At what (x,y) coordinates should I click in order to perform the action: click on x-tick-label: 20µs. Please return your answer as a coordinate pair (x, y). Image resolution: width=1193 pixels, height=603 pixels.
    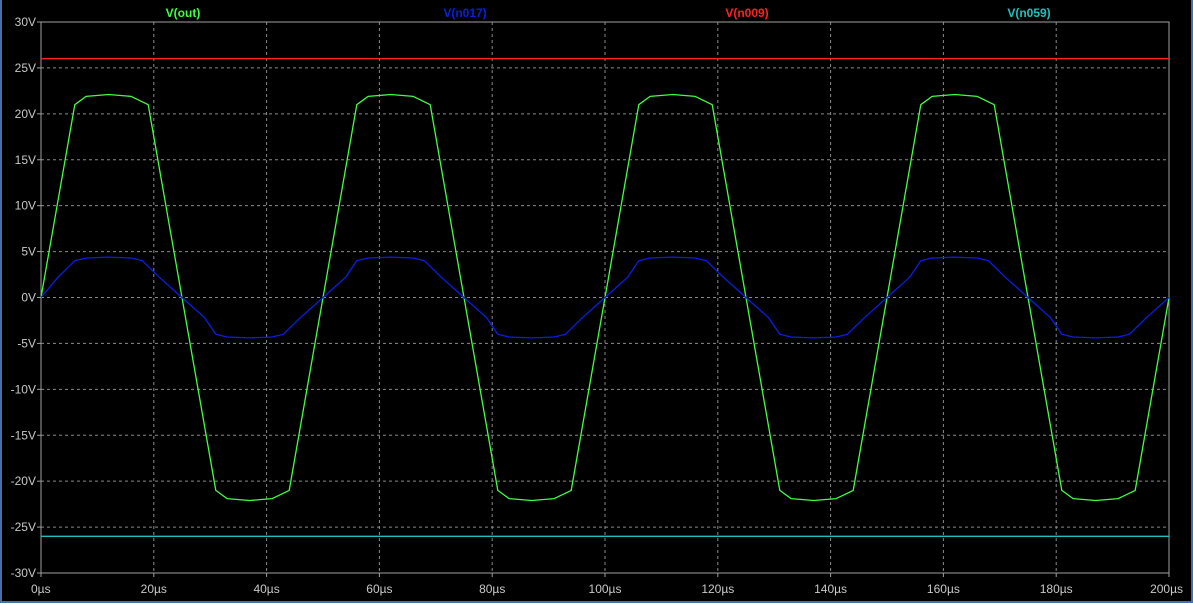
    Looking at the image, I should click on (154, 589).